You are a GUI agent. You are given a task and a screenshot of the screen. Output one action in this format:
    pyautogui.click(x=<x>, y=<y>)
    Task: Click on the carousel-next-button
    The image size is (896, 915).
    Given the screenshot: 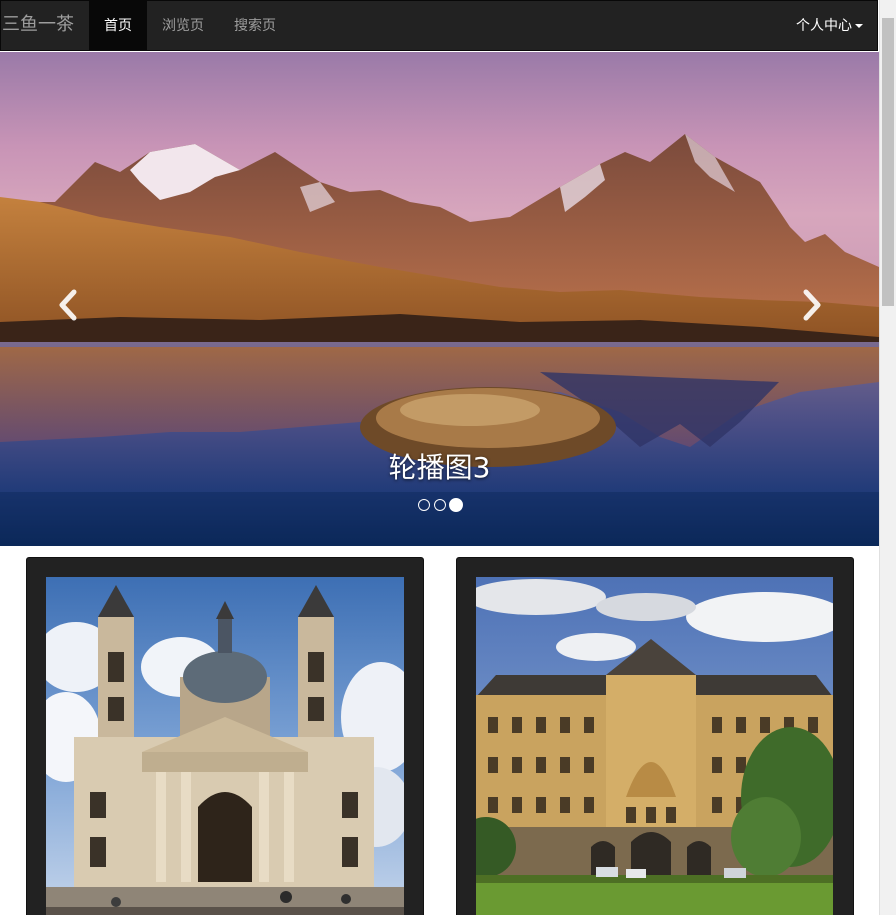 What is the action you would take?
    pyautogui.click(x=811, y=305)
    